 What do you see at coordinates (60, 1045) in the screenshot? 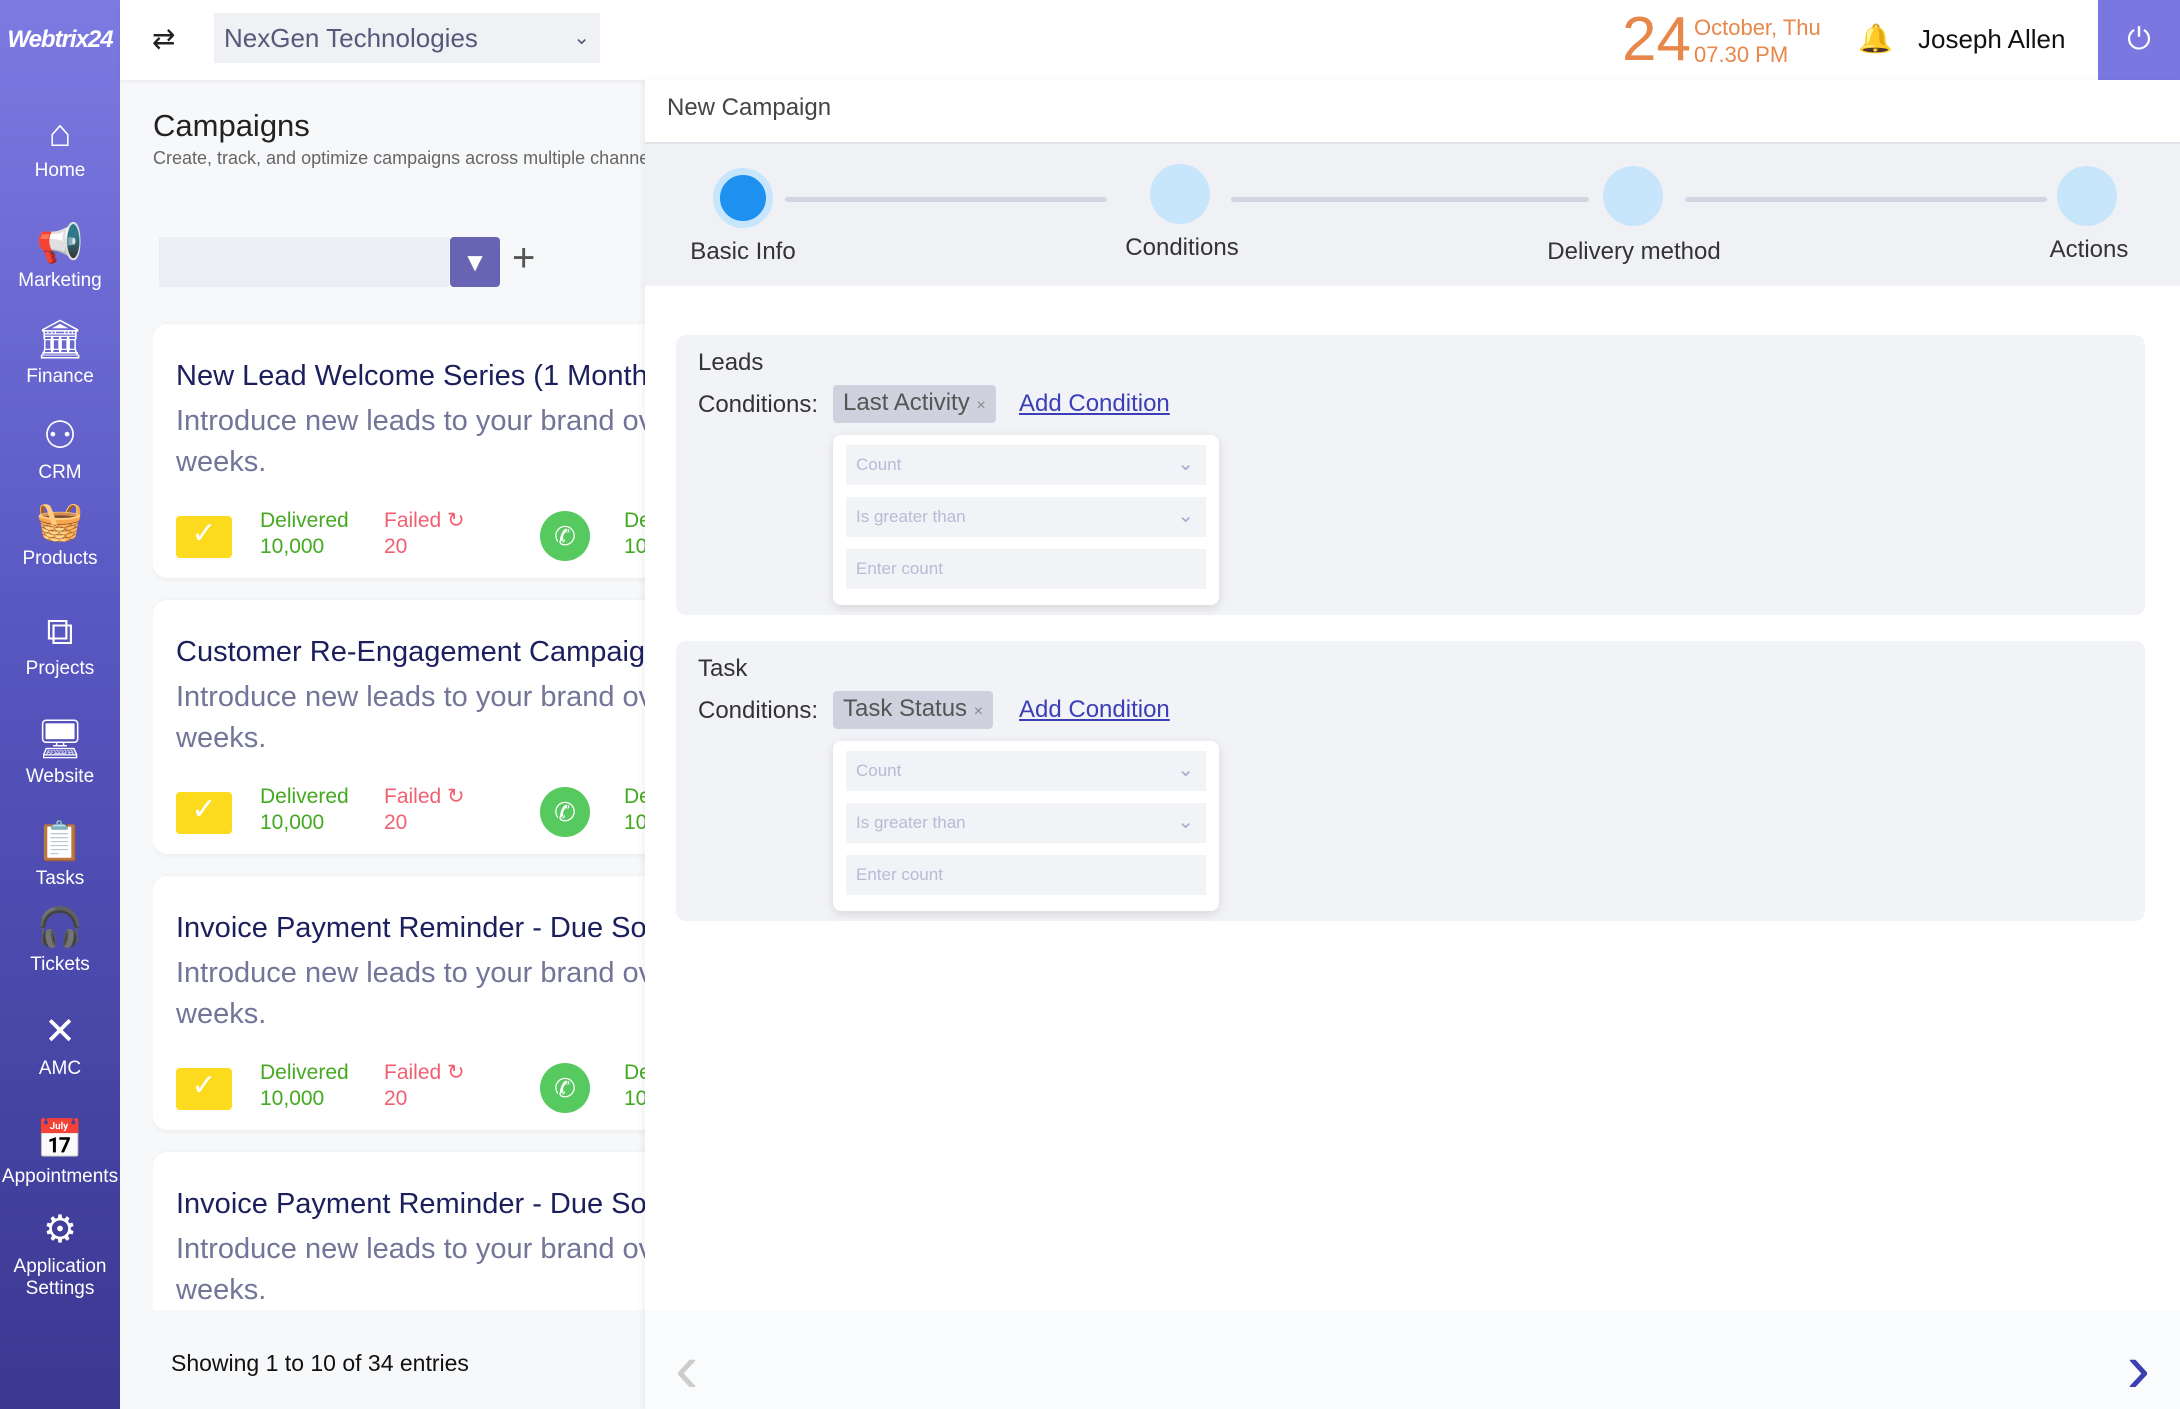
I see `sidebar-item-amc: ✕ AMC` at bounding box center [60, 1045].